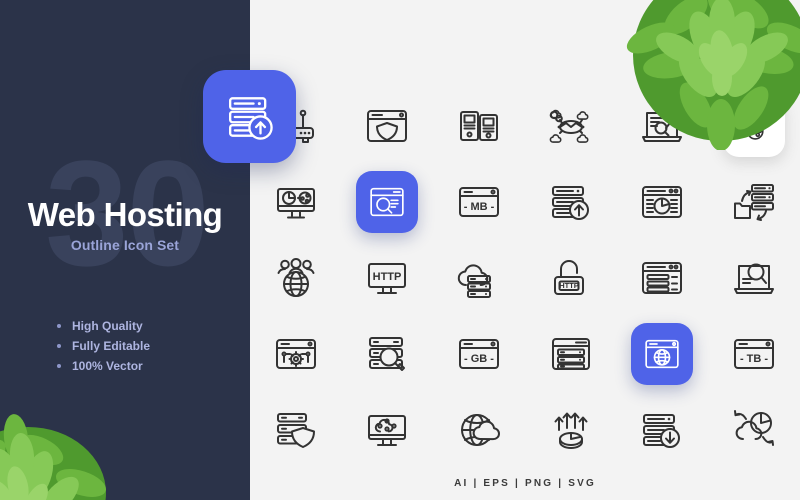 The width and height of the screenshot is (800, 500). I want to click on cloud-server-icon, so click(479, 278).